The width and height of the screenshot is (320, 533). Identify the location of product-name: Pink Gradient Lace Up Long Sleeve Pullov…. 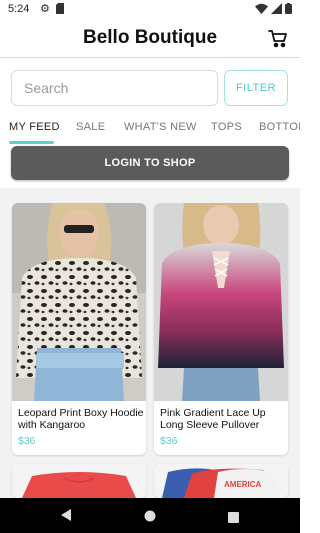
(223, 419).